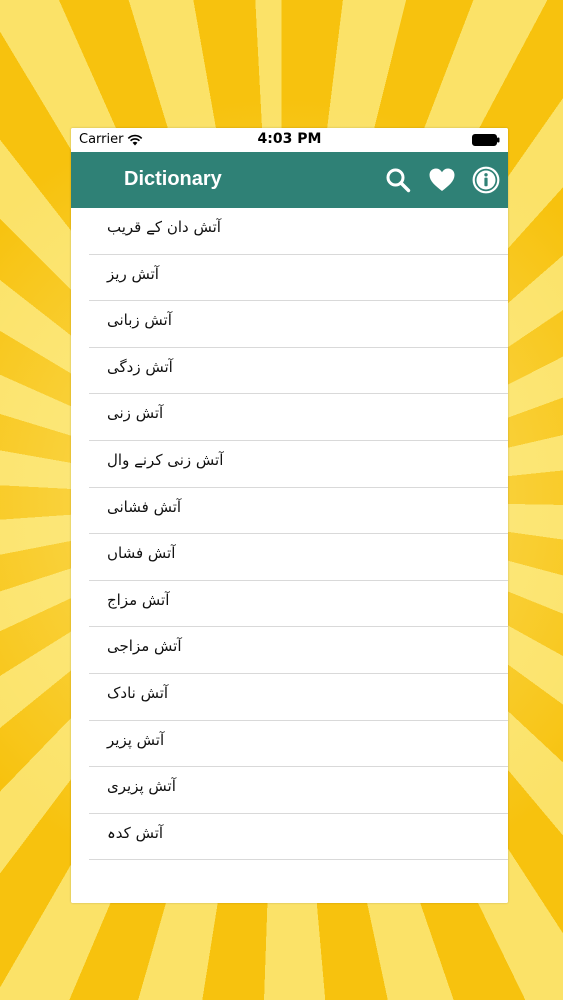 This screenshot has height=1000, width=563. I want to click on list-item: آتش کدہ, so click(289, 837).